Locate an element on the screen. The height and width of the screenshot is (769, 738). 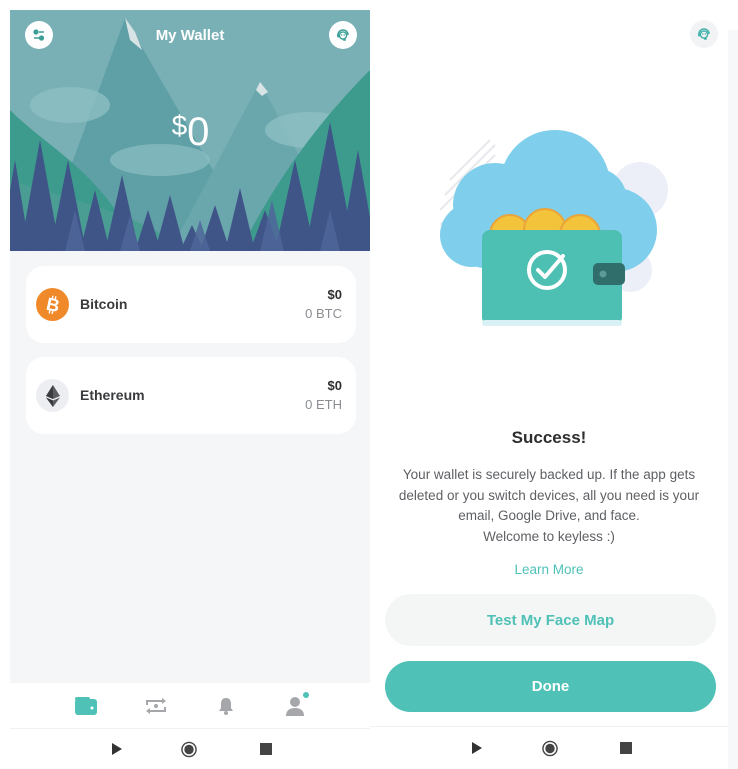
success-title: Success! is located at coordinates (549, 437).